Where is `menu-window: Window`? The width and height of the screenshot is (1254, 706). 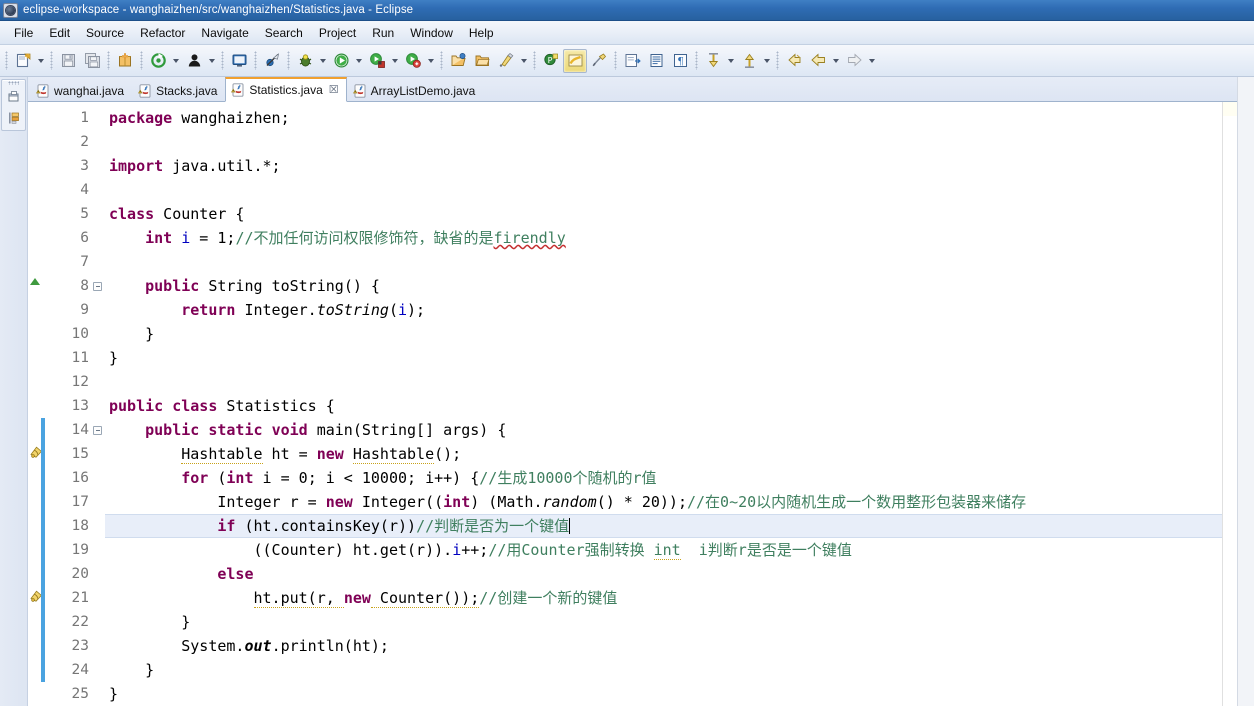 menu-window: Window is located at coordinates (431, 33).